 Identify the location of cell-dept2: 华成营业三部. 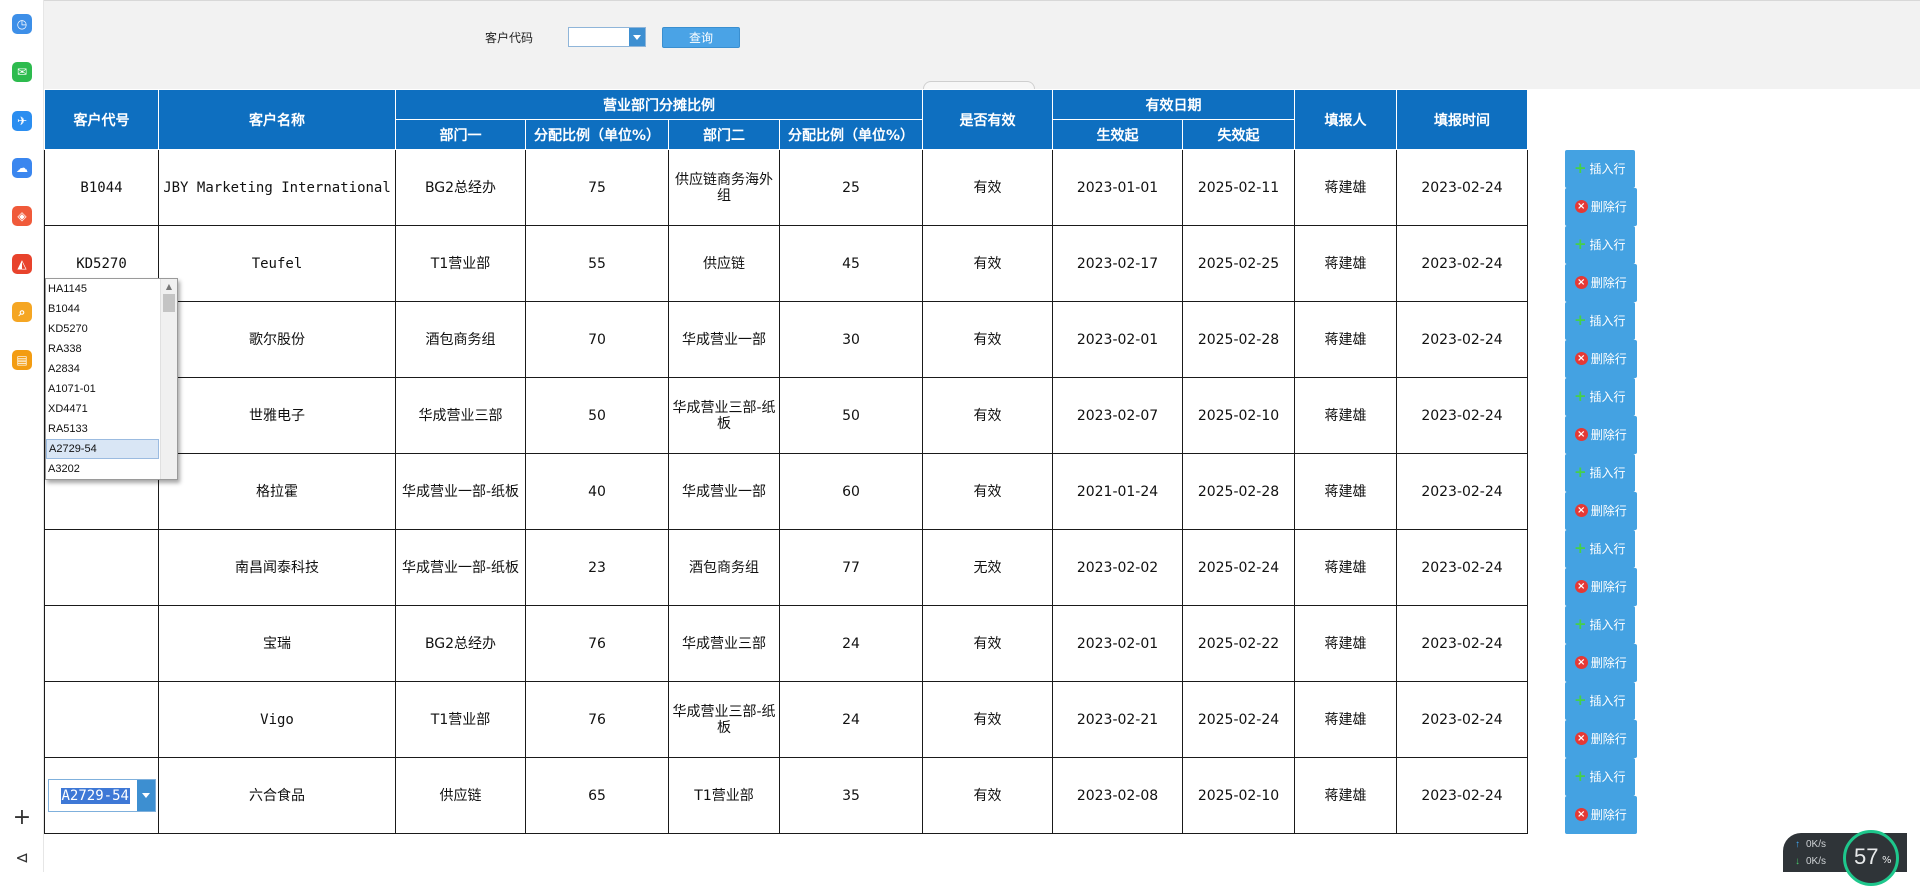
(724, 643).